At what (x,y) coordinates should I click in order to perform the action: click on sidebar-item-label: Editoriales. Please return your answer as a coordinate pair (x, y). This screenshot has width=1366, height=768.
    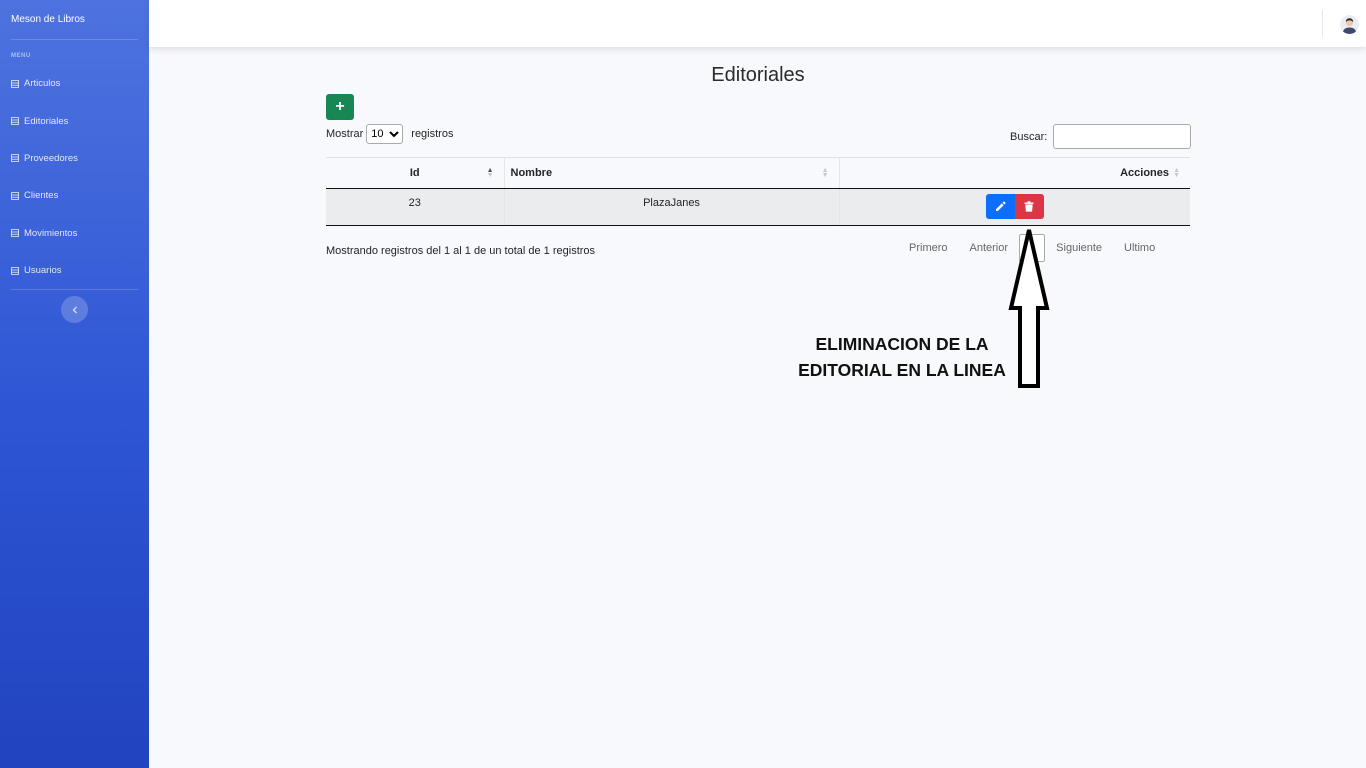
    Looking at the image, I should click on (46, 121).